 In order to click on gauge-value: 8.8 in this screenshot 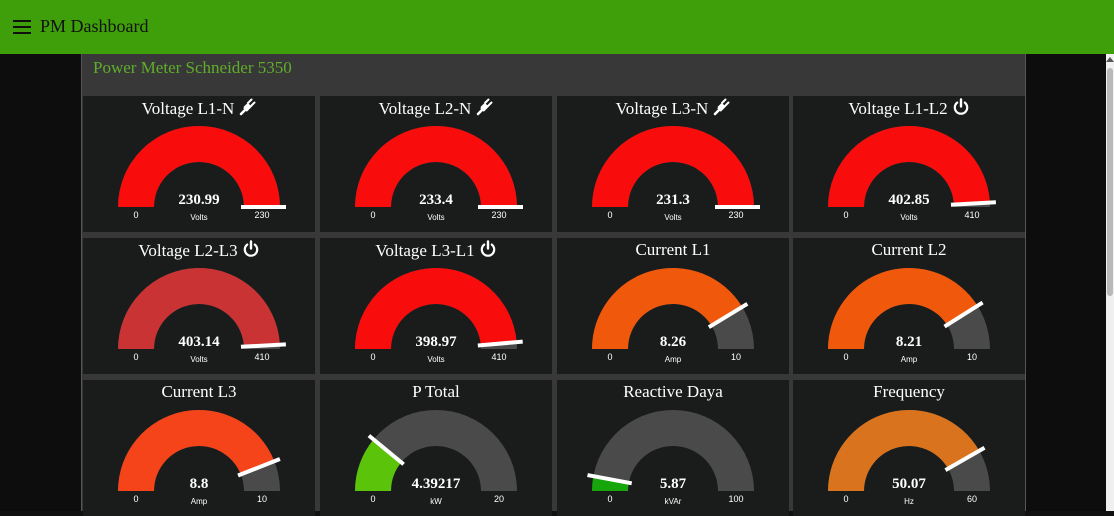, I will do `click(199, 484)`.